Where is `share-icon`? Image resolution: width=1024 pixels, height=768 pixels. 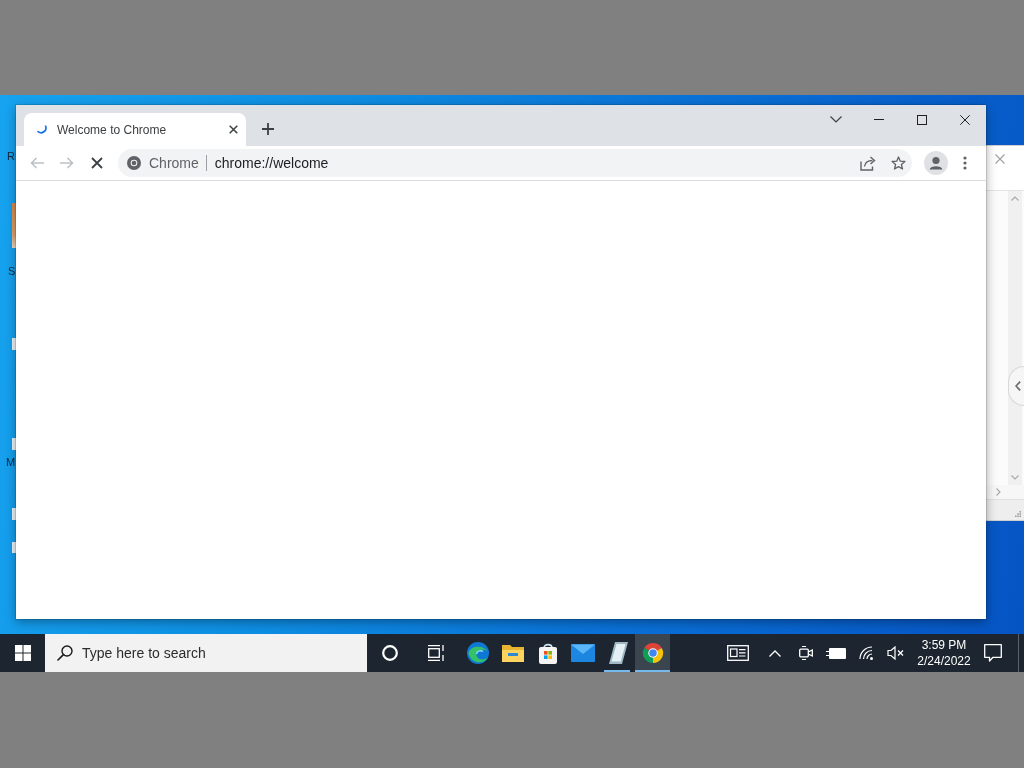
share-icon is located at coordinates (868, 163).